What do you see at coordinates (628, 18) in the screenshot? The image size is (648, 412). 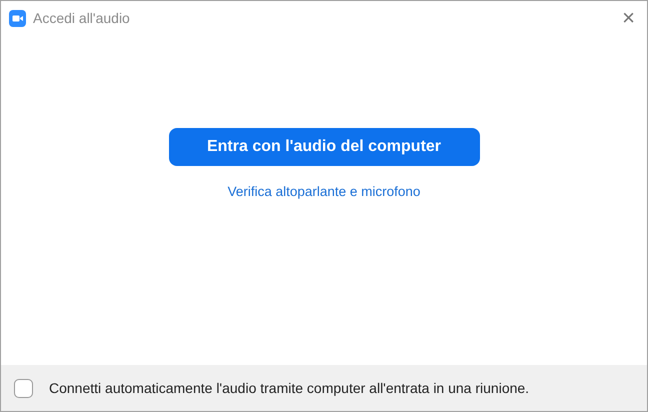 I see `close-button: ×` at bounding box center [628, 18].